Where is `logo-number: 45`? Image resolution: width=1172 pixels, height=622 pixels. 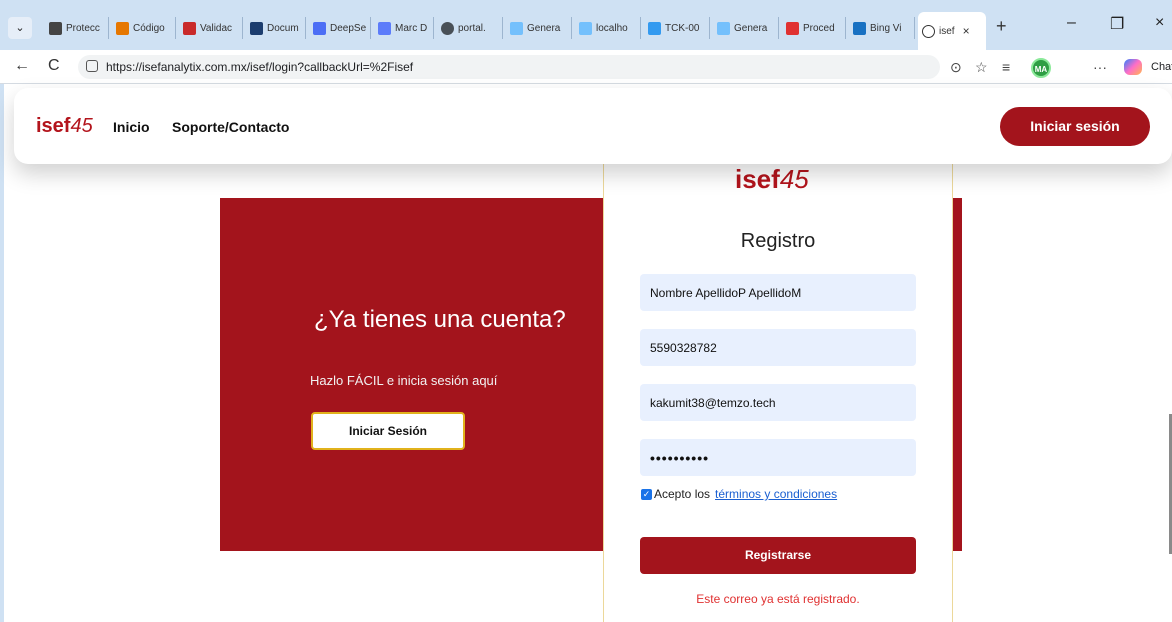 logo-number: 45 is located at coordinates (81, 126).